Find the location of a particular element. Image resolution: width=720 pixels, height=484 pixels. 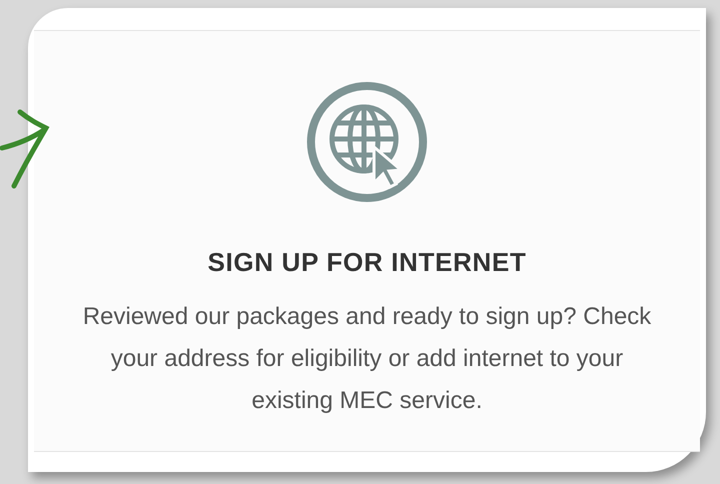

globe-cursor-icon is located at coordinates (367, 142).